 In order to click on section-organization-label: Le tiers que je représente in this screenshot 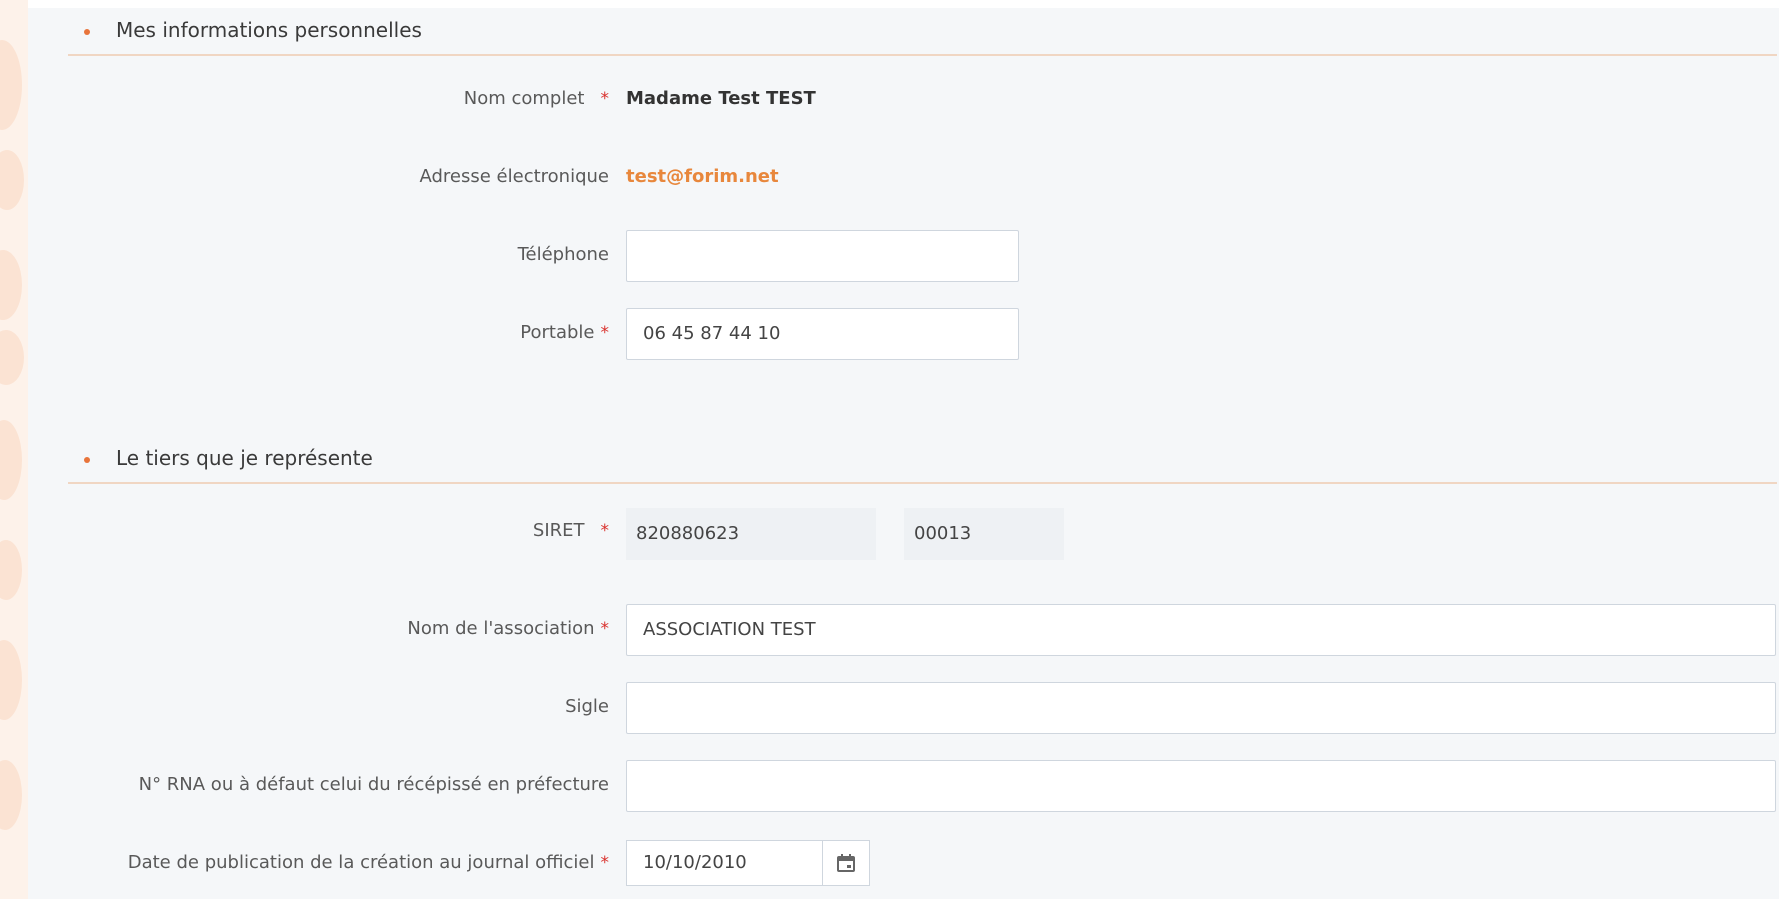, I will do `click(244, 458)`.